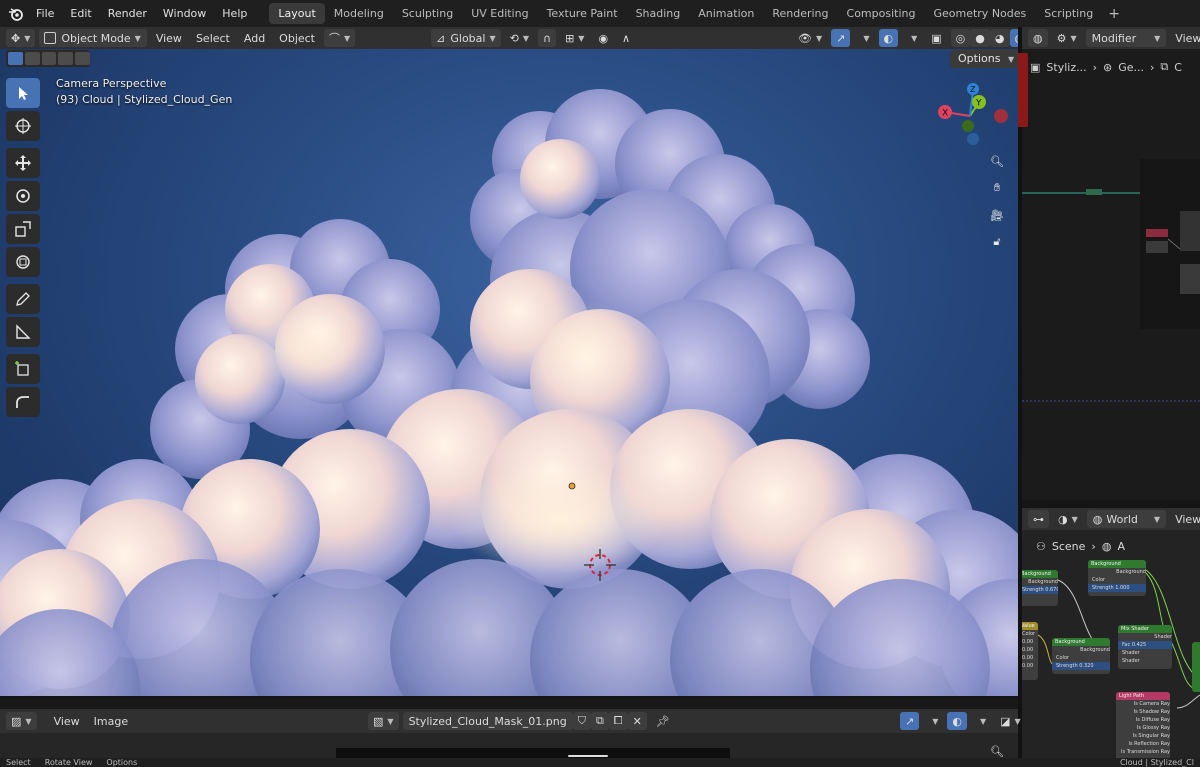  What do you see at coordinates (32, 58) in the screenshot?
I see `select-extend-button` at bounding box center [32, 58].